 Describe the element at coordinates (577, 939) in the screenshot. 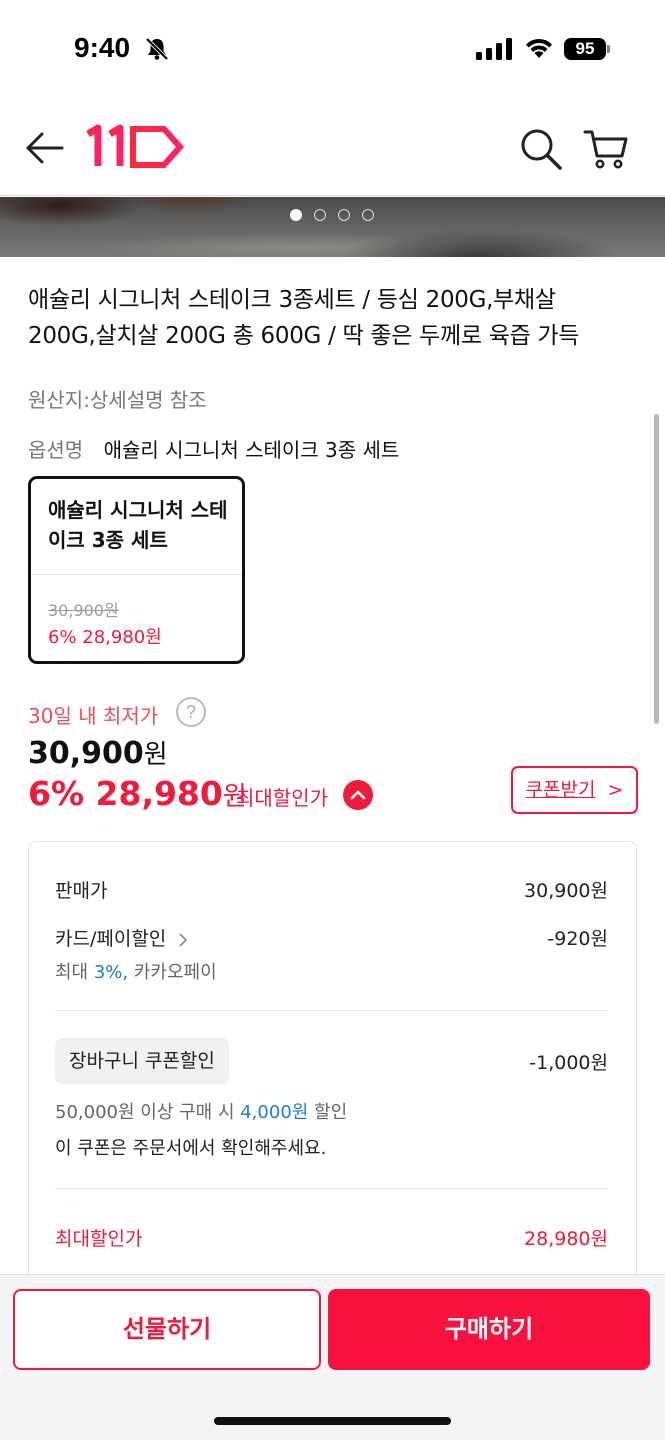

I see `card-discount-value: -920원` at that location.